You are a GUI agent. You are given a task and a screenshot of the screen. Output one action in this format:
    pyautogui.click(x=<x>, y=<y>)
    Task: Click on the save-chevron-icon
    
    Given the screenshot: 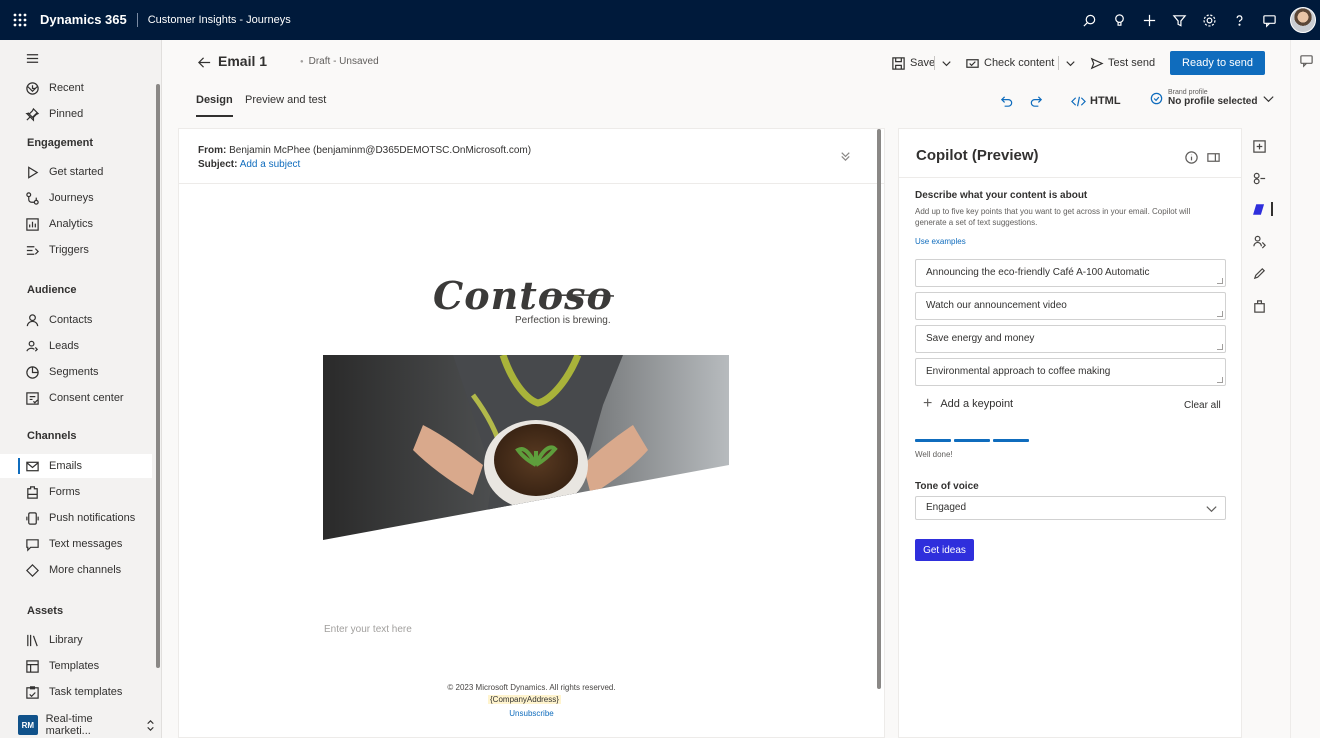 What is the action you would take?
    pyautogui.click(x=946, y=63)
    